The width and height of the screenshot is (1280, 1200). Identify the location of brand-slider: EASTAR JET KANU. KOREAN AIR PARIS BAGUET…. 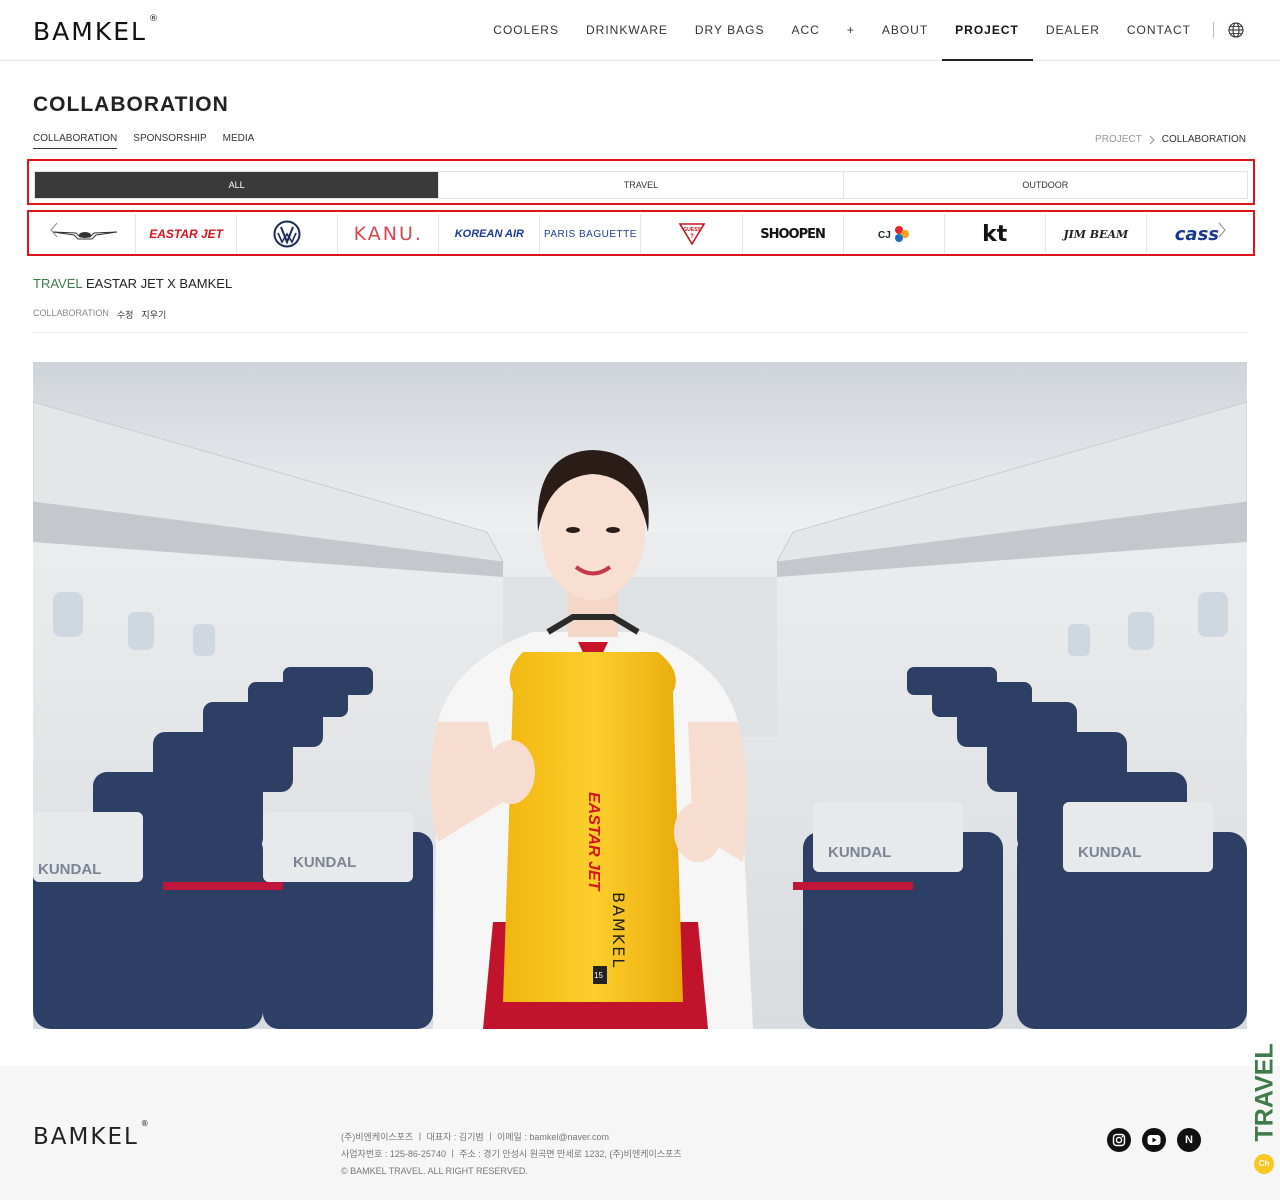
(641, 233).